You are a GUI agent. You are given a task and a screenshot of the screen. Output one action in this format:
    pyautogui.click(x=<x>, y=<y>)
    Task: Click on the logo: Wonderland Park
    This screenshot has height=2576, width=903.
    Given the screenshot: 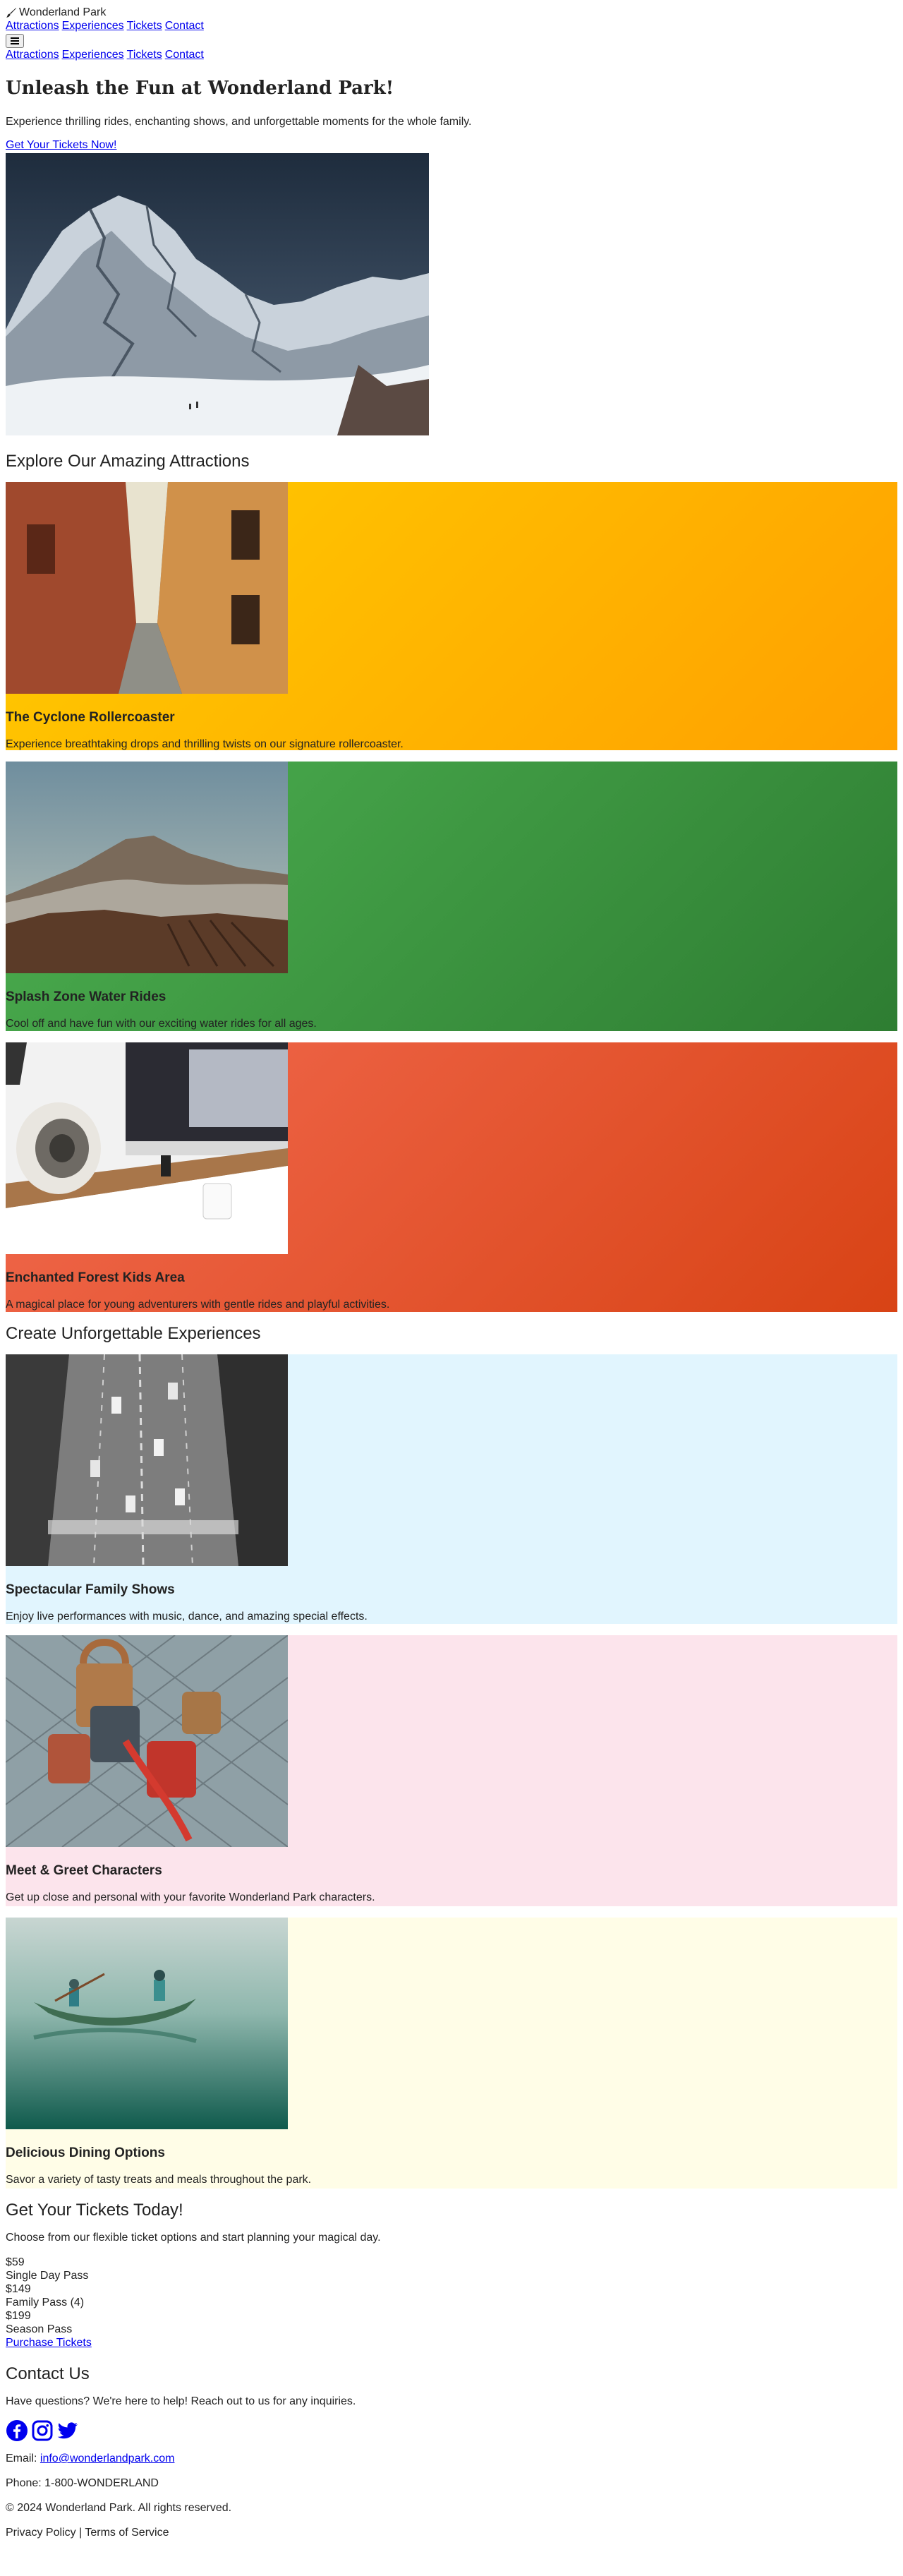 What is the action you would take?
    pyautogui.click(x=451, y=12)
    